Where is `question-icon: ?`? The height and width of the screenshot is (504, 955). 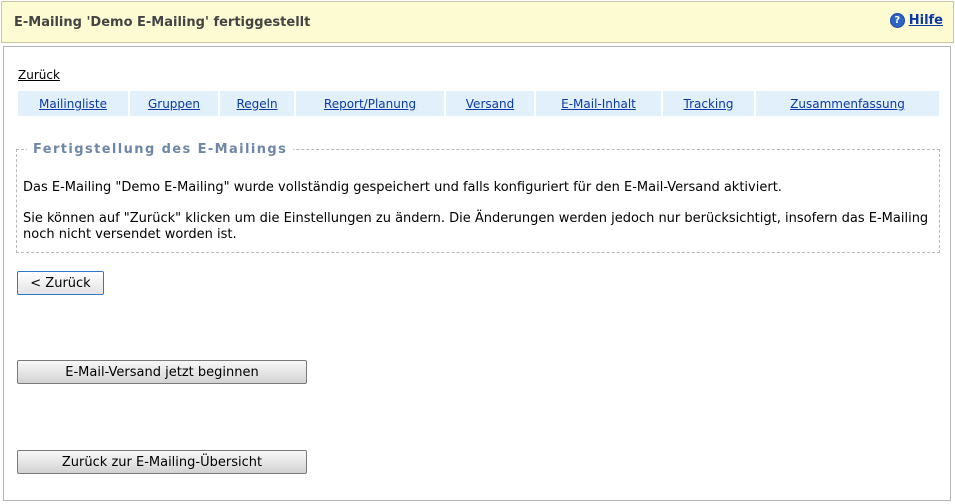 question-icon: ? is located at coordinates (897, 20).